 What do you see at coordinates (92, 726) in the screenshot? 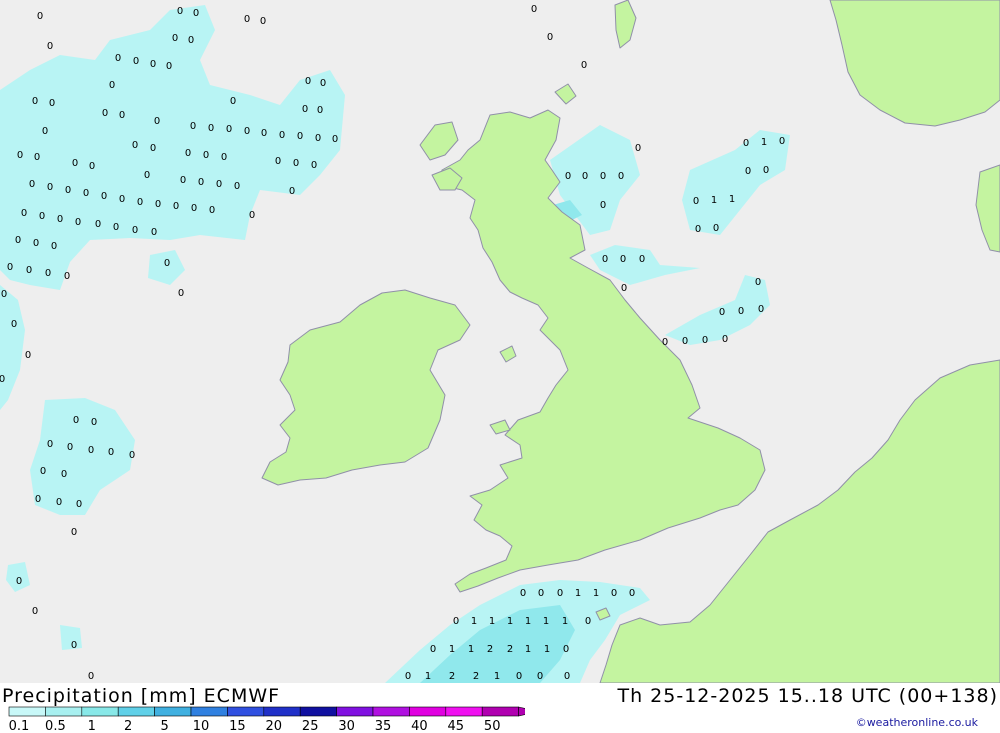
I see `legend-tick-label: 1` at bounding box center [92, 726].